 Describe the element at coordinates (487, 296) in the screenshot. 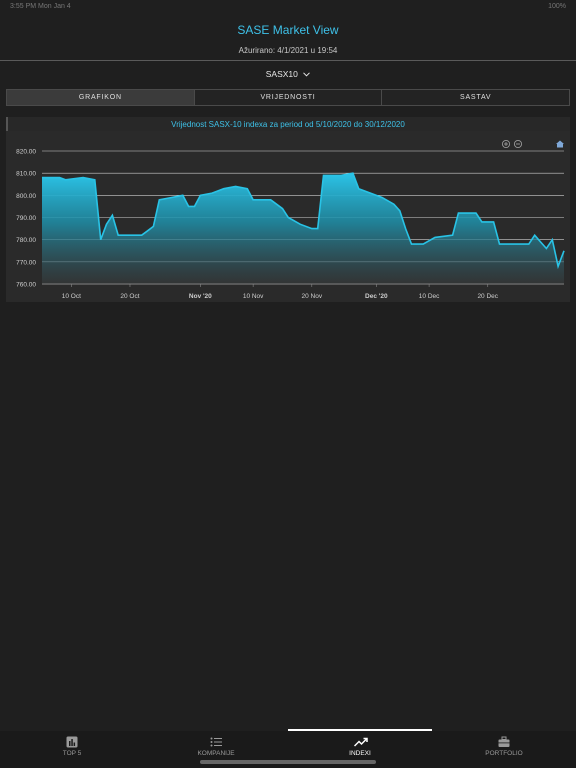

I see `x-tick-label: 20 Dec` at that location.